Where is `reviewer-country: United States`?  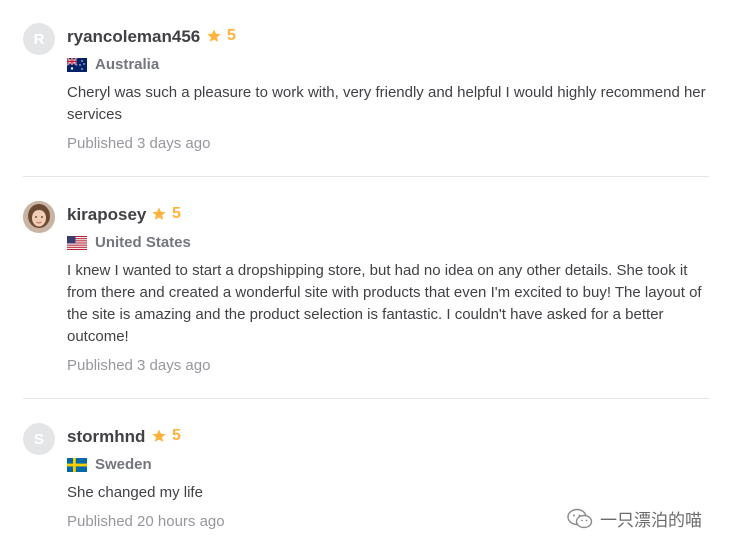 reviewer-country: United States is located at coordinates (129, 242).